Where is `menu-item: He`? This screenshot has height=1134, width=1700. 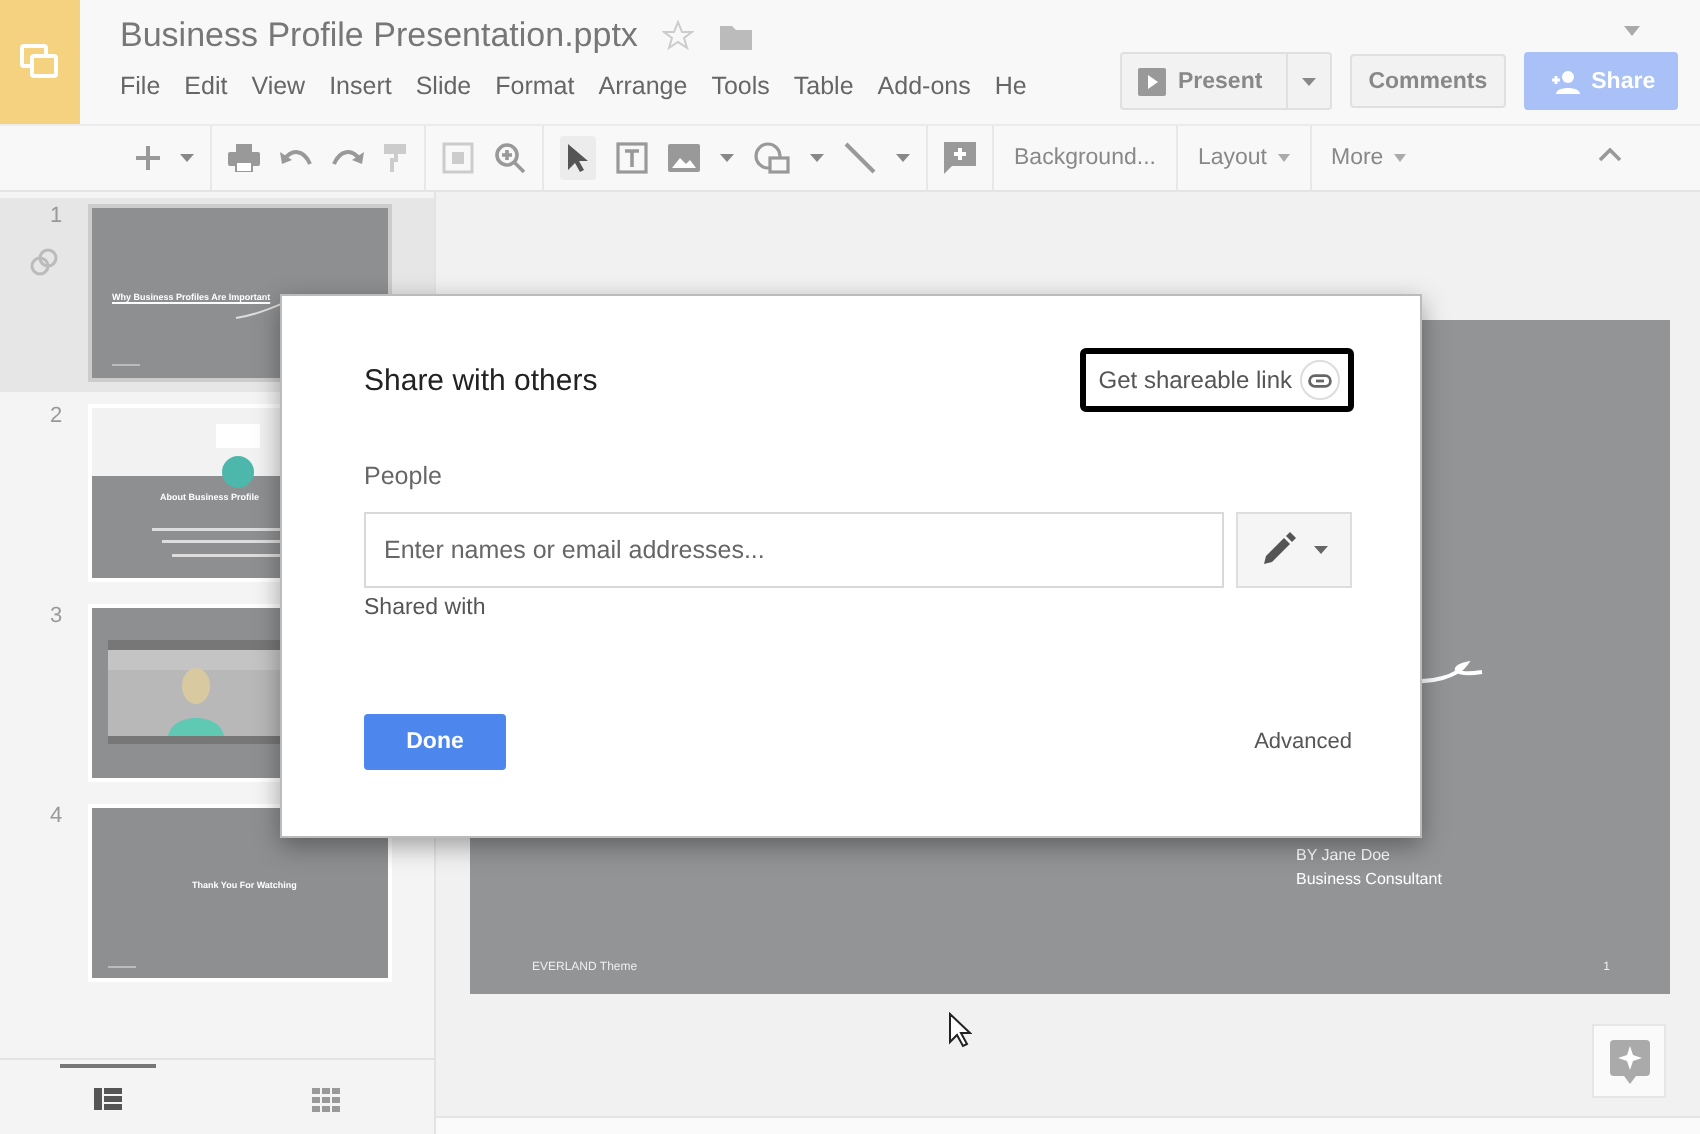 menu-item: He is located at coordinates (1022, 86).